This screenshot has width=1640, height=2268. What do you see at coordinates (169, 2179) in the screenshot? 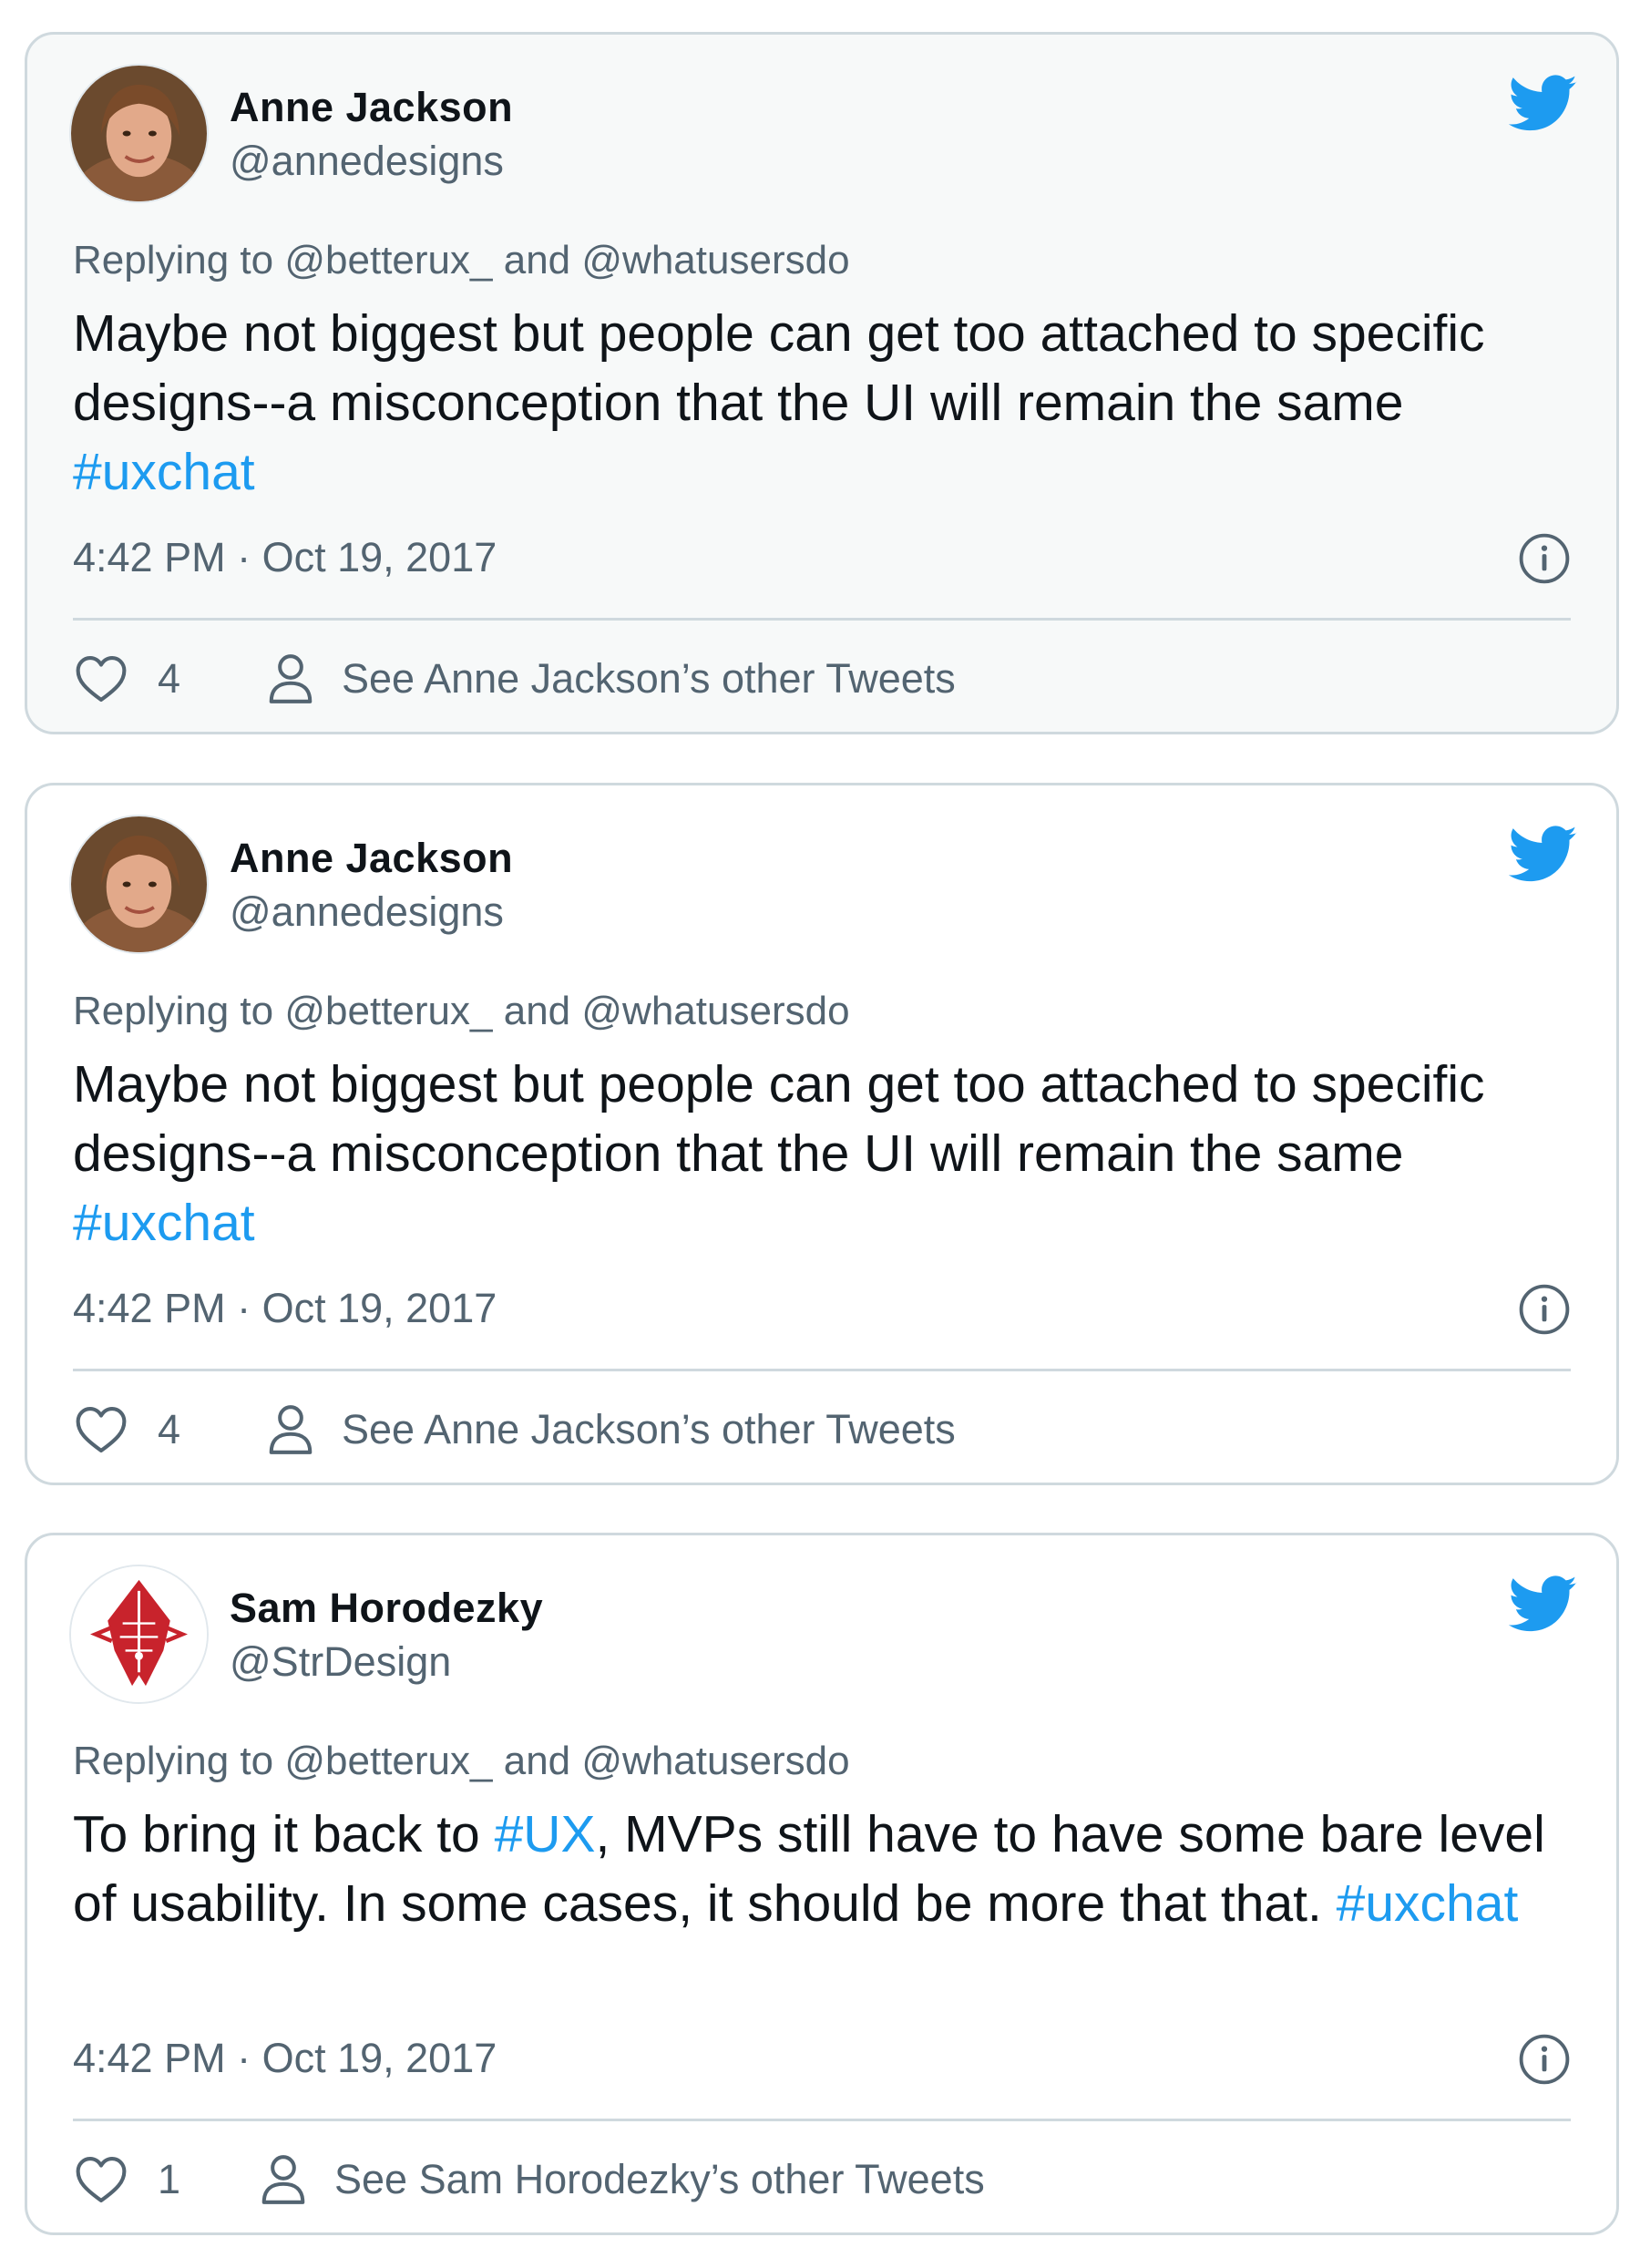
I see `like-count: 1` at bounding box center [169, 2179].